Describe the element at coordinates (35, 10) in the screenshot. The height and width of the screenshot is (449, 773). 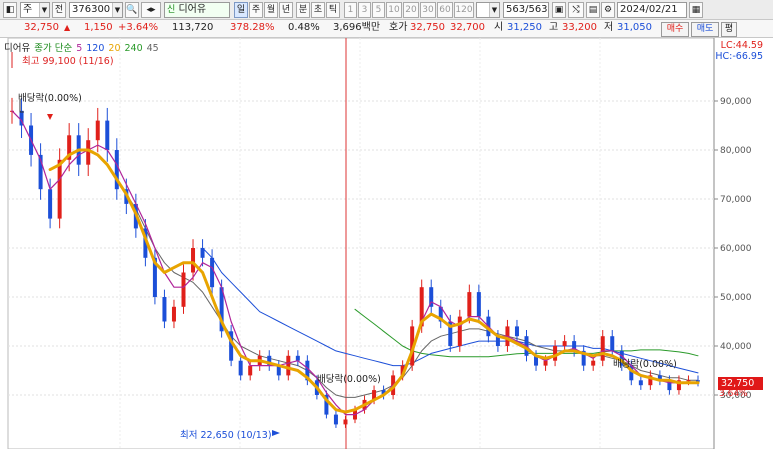
I see `item-type-select: 주 ▼` at that location.